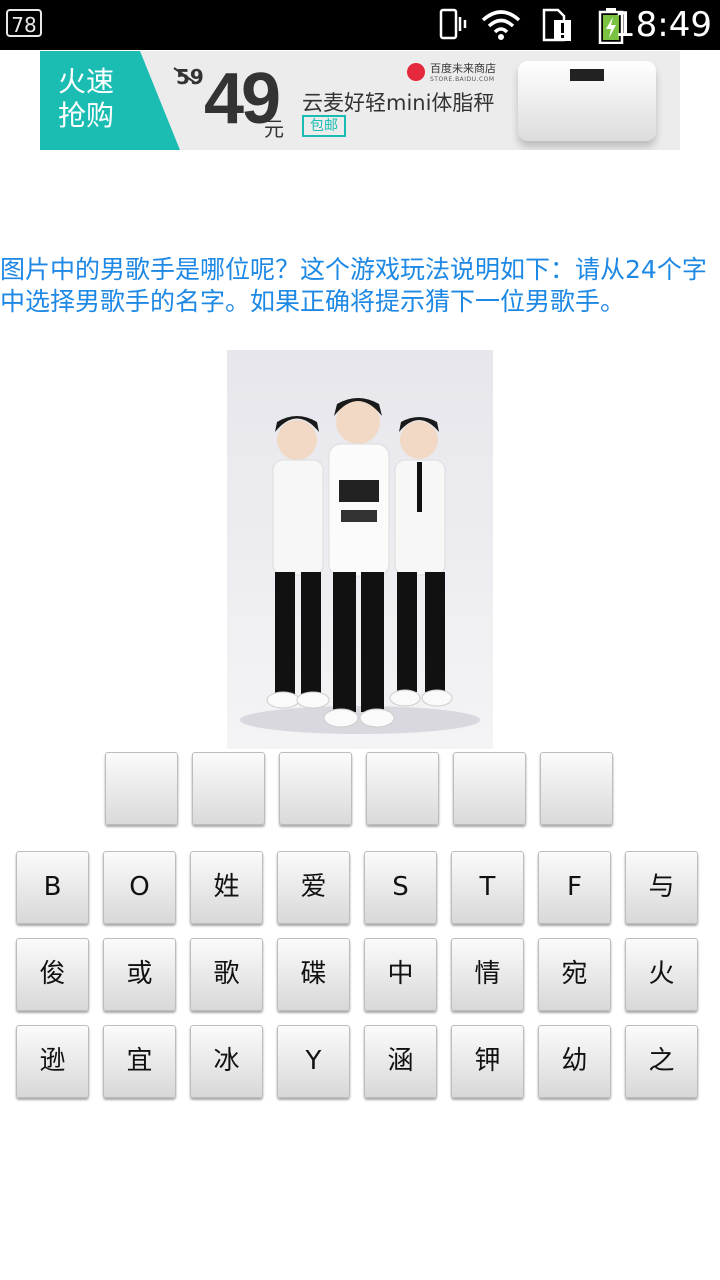 Image resolution: width=720 pixels, height=1280 pixels. Describe the element at coordinates (487, 1061) in the screenshot. I see `character-key: 钾` at that location.